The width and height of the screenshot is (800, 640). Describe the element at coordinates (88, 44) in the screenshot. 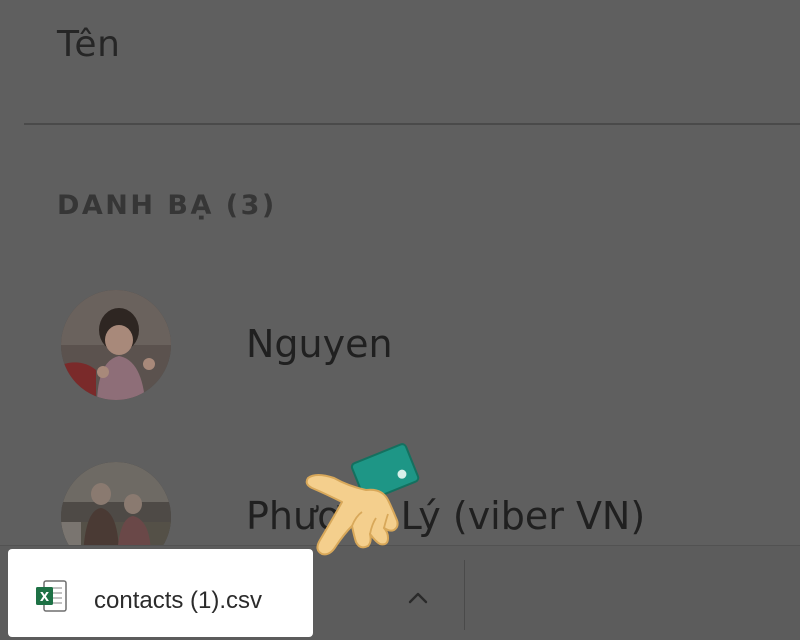

I see `name-column-header: Tên` at that location.